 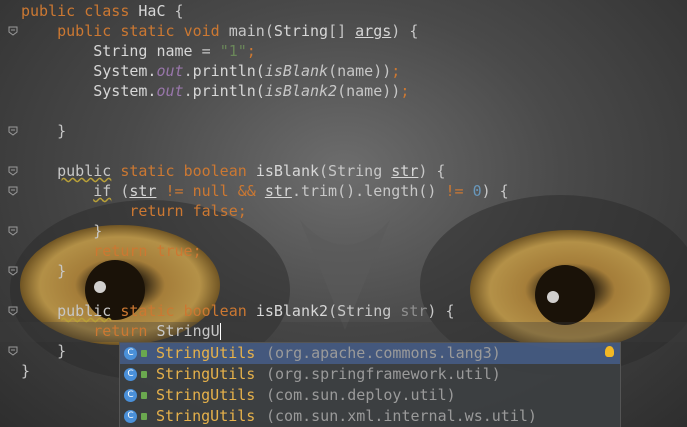 What do you see at coordinates (296, 71) in the screenshot?
I see `code-token: isBlank` at bounding box center [296, 71].